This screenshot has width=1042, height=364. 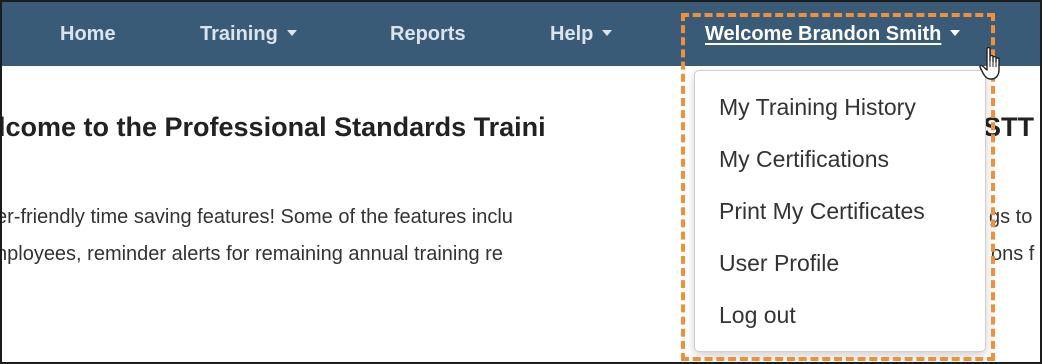 I want to click on nav-reports: Reports, so click(x=428, y=34).